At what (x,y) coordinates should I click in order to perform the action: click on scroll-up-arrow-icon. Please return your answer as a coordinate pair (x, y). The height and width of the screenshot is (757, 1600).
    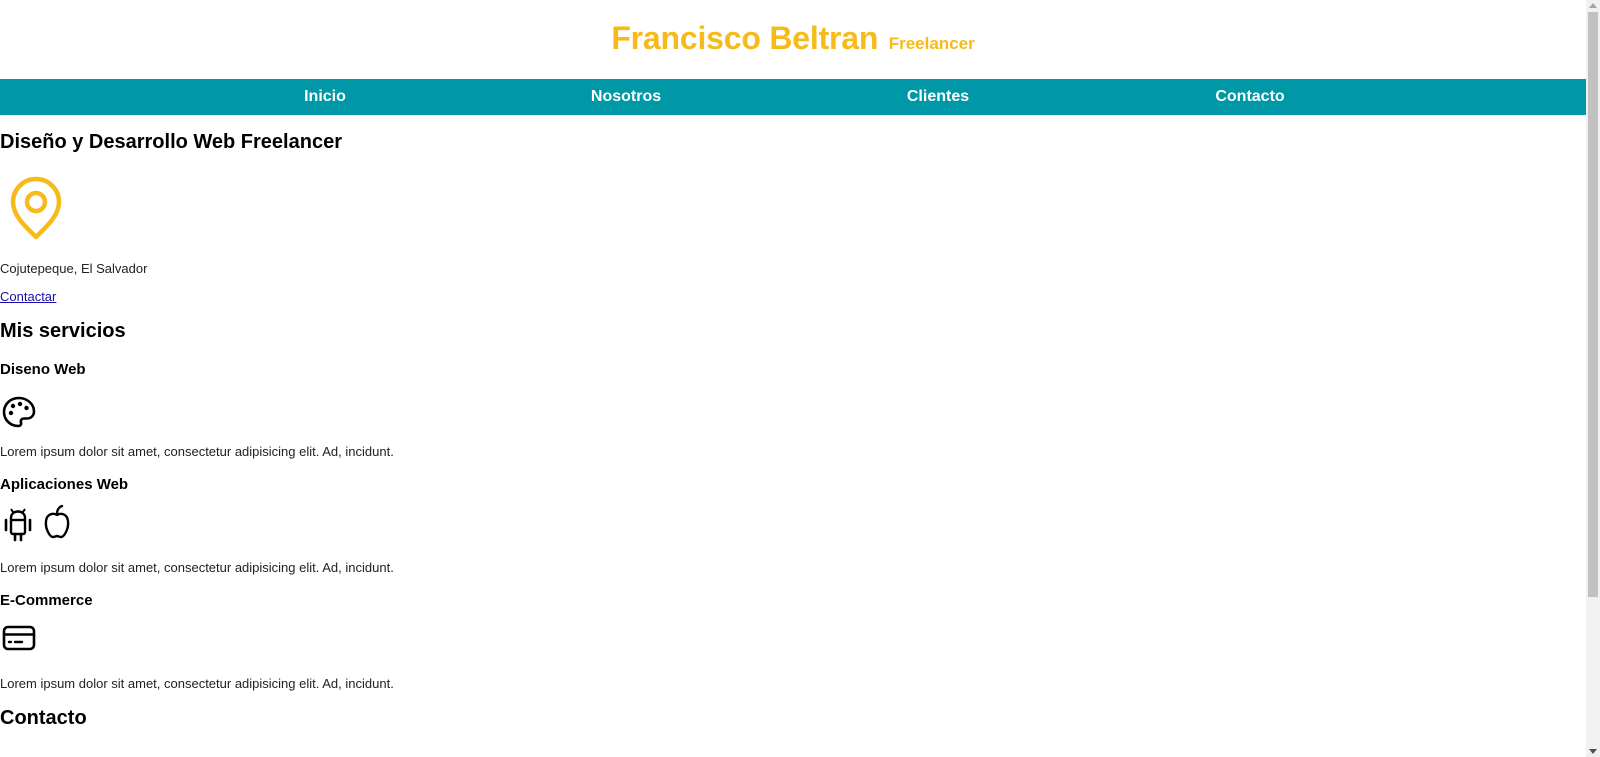
    Looking at the image, I should click on (1593, 5).